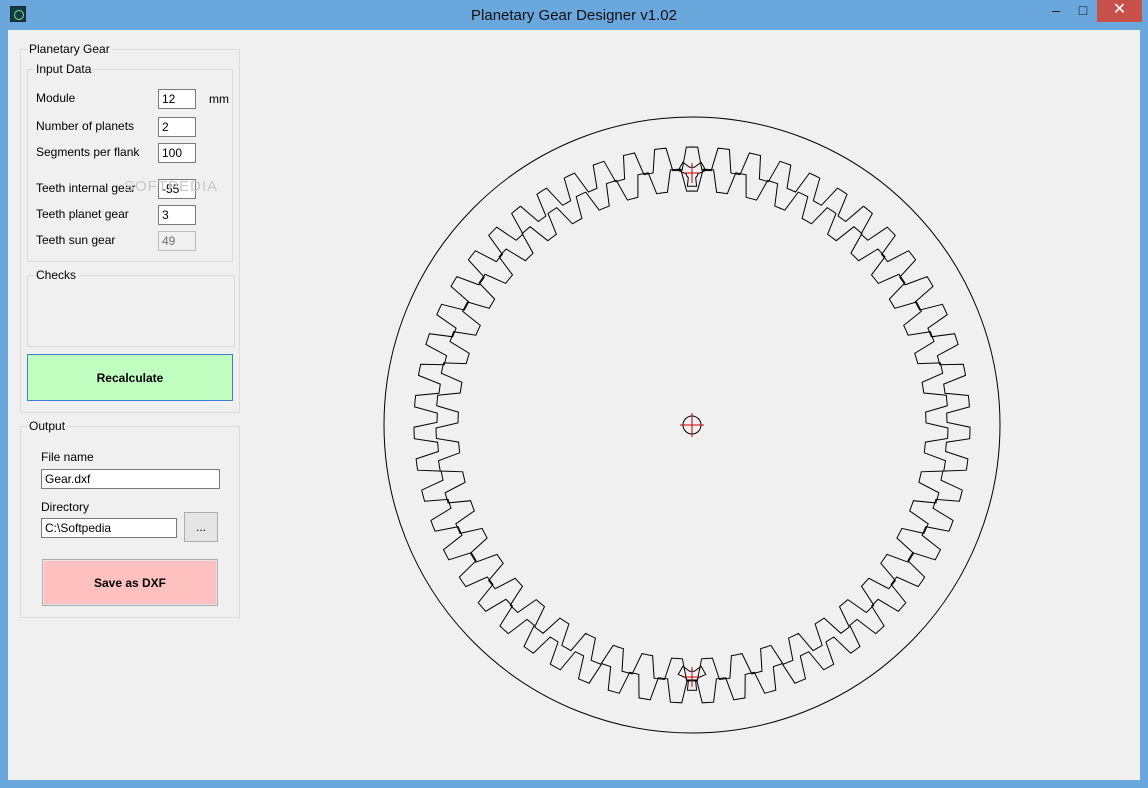 The image size is (1148, 788). Describe the element at coordinates (1083, 11) in the screenshot. I see `maximize-button: □` at that location.